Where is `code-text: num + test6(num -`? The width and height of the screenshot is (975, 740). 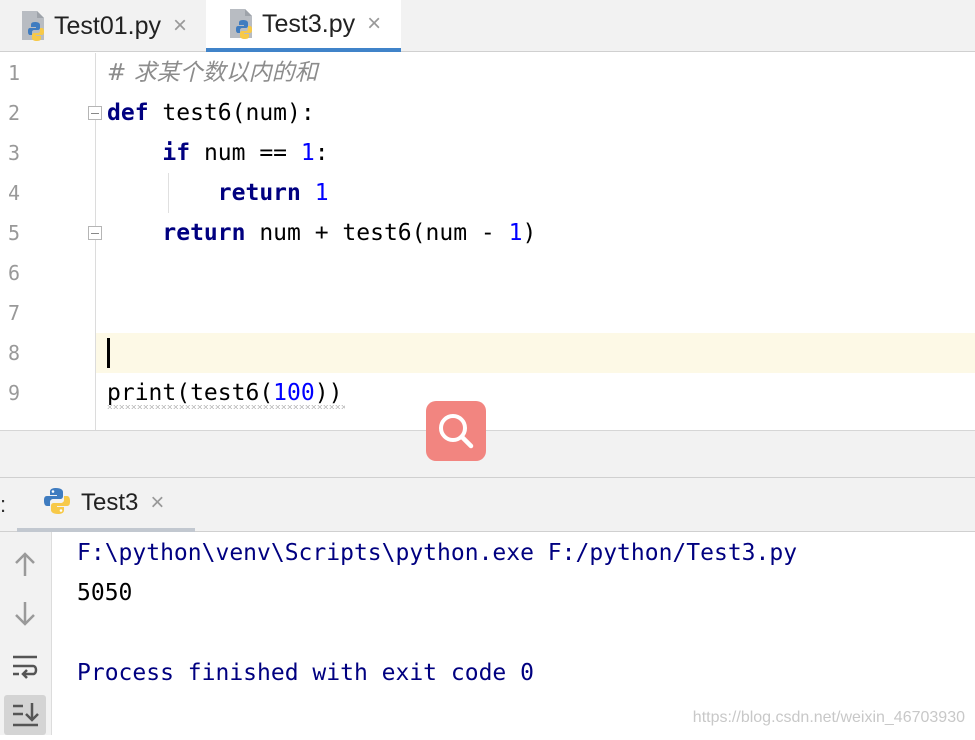
code-text: num + test6(num - is located at coordinates (377, 233).